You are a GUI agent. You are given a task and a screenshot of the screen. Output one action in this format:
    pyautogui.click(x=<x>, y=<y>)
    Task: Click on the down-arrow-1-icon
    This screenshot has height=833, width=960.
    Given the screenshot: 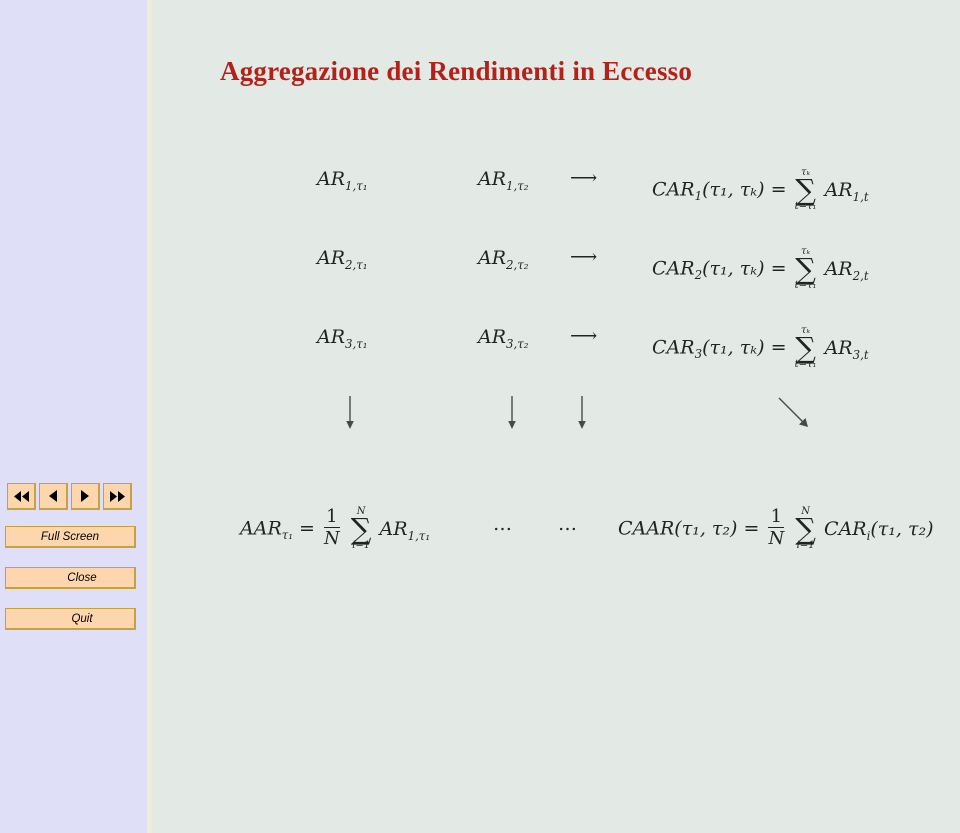 What is the action you would take?
    pyautogui.click(x=350, y=415)
    